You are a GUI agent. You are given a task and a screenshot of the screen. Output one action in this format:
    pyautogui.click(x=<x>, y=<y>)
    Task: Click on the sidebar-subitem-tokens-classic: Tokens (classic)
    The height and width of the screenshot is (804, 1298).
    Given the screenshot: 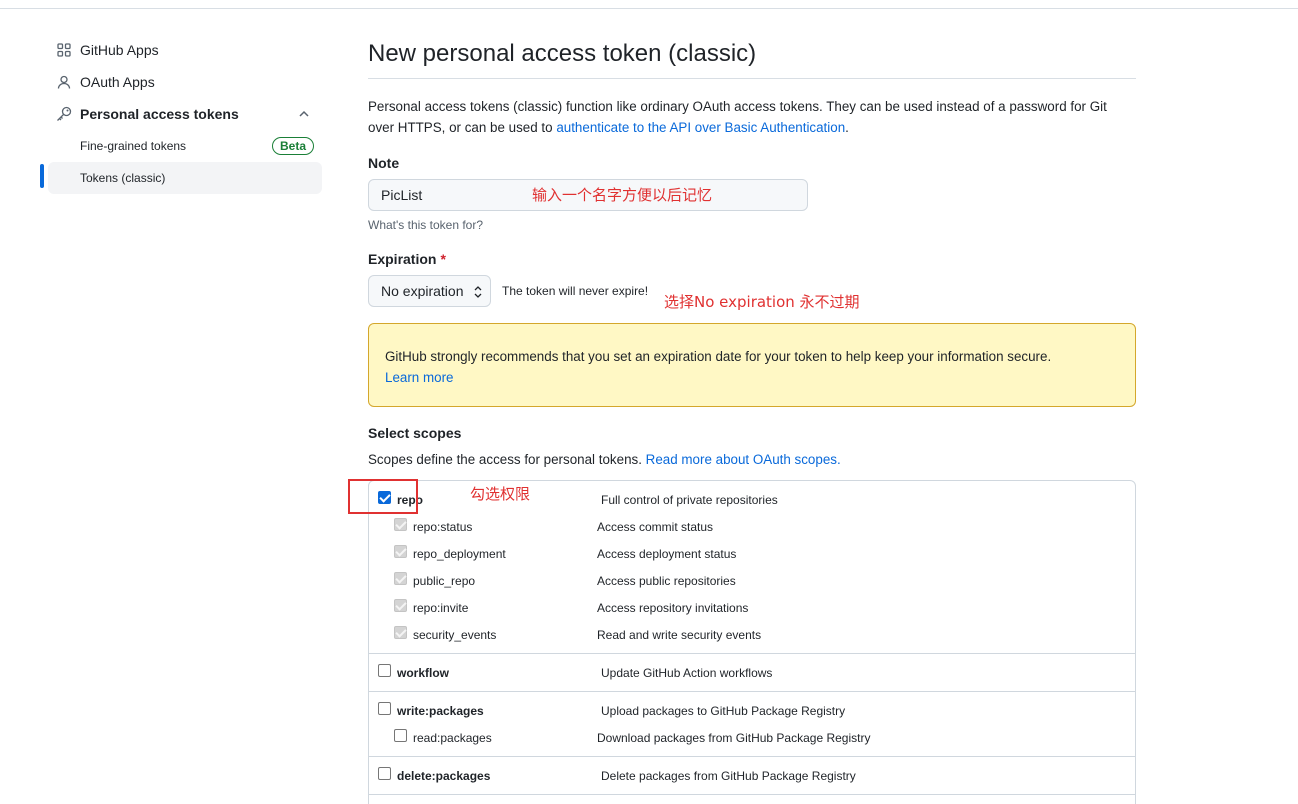 What is the action you would take?
    pyautogui.click(x=181, y=178)
    